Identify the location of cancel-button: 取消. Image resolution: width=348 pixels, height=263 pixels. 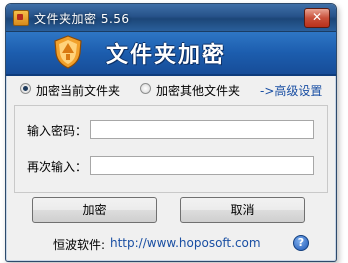
(242, 210).